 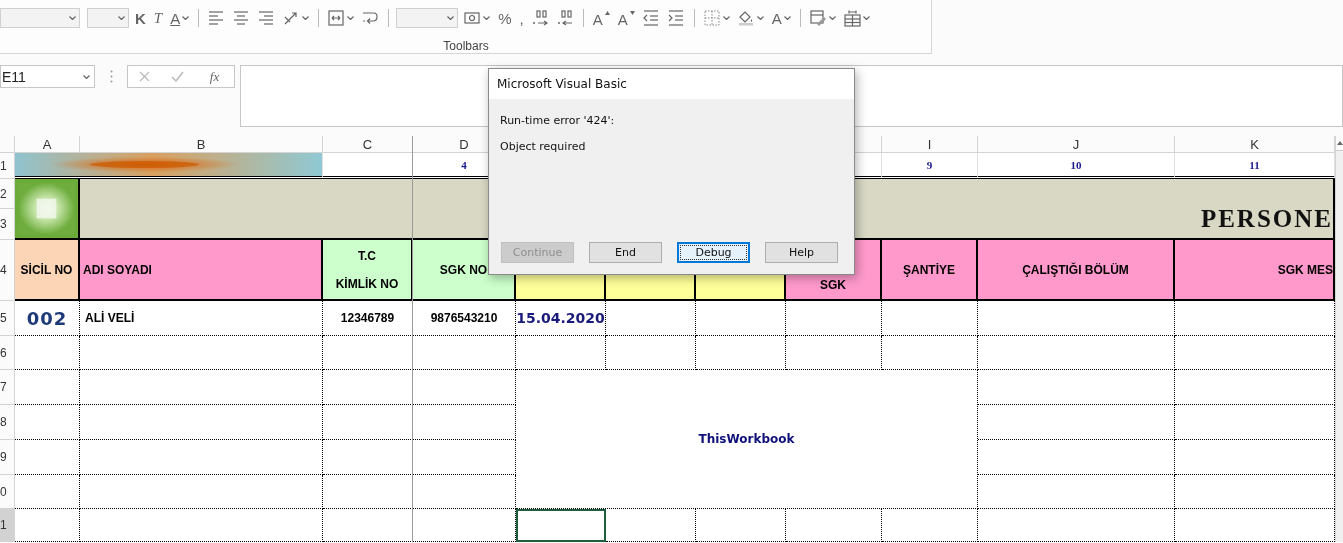 What do you see at coordinates (1255, 144) in the screenshot?
I see `column-header: K` at bounding box center [1255, 144].